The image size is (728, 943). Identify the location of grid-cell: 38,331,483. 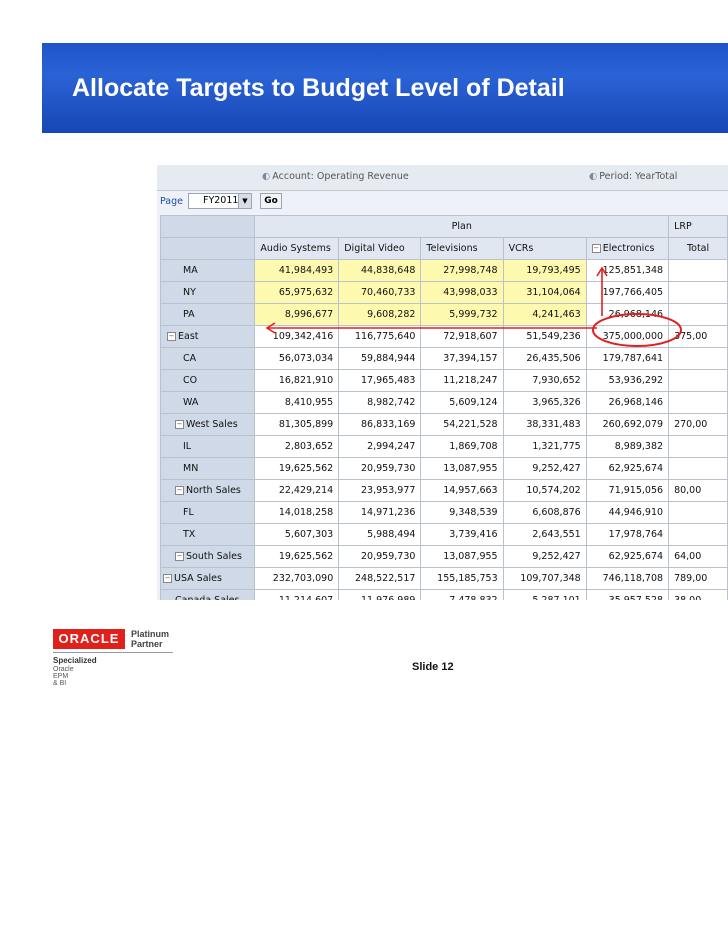
(544, 424).